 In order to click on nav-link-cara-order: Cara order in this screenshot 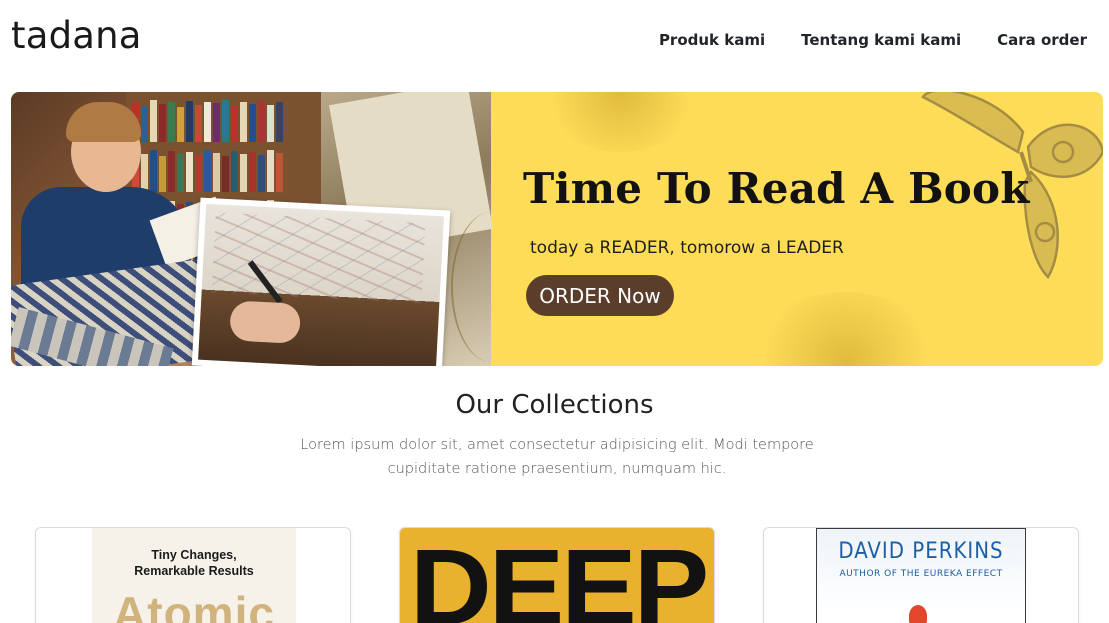, I will do `click(1042, 40)`.